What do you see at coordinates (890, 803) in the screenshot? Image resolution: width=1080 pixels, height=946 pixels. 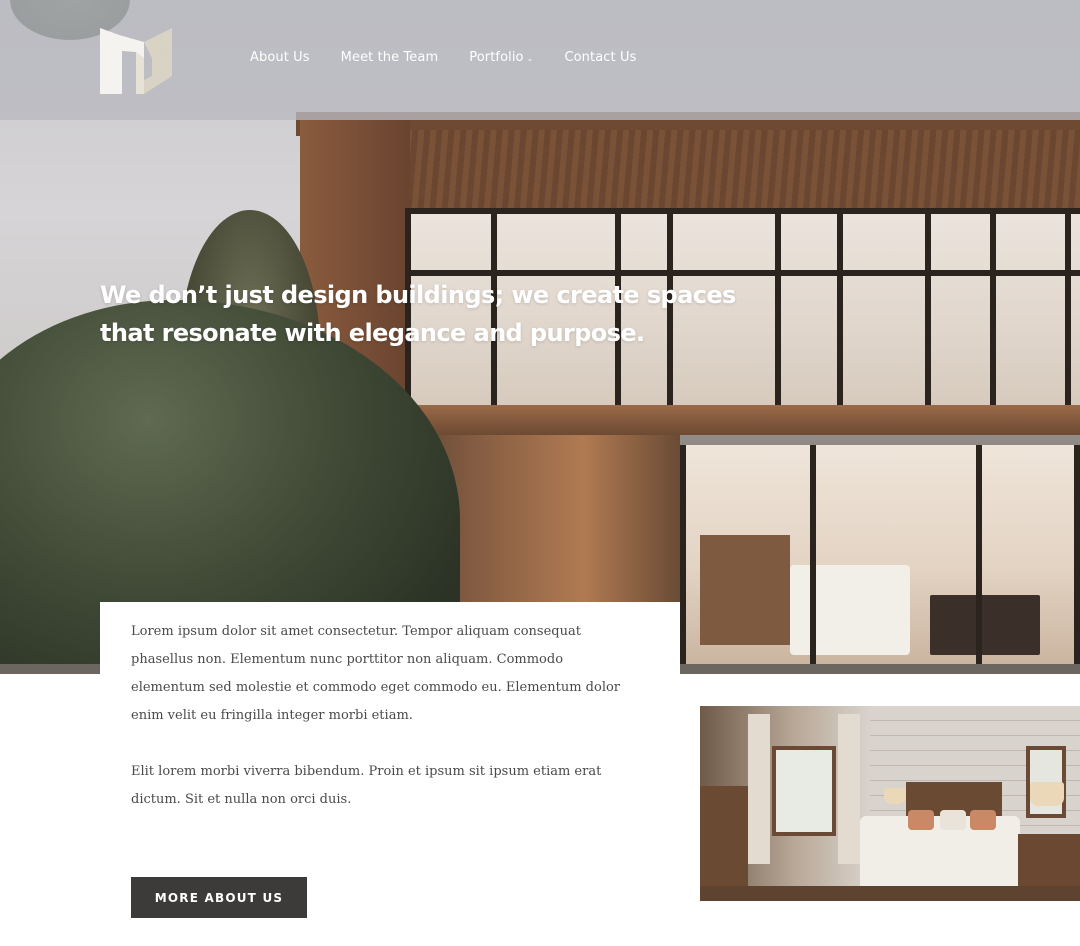 I see `bedroom-image` at bounding box center [890, 803].